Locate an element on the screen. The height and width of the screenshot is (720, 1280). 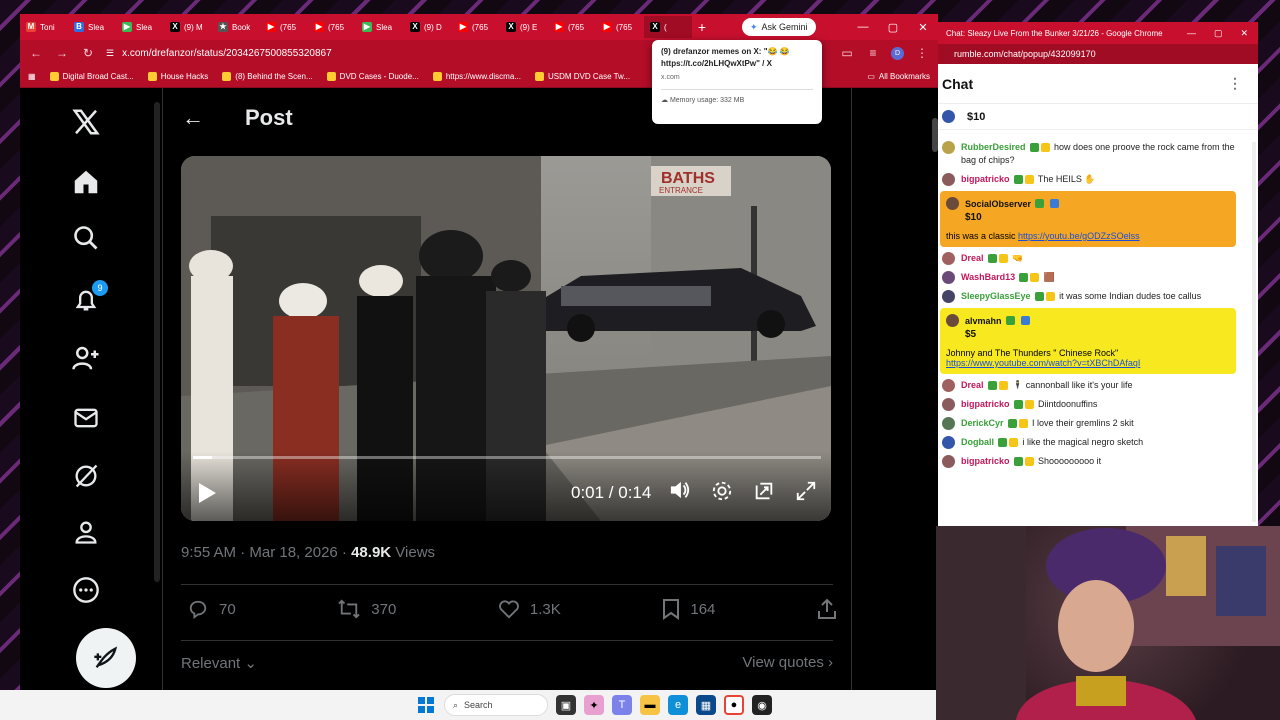
store-icon: ▦ is located at coordinates (706, 705).